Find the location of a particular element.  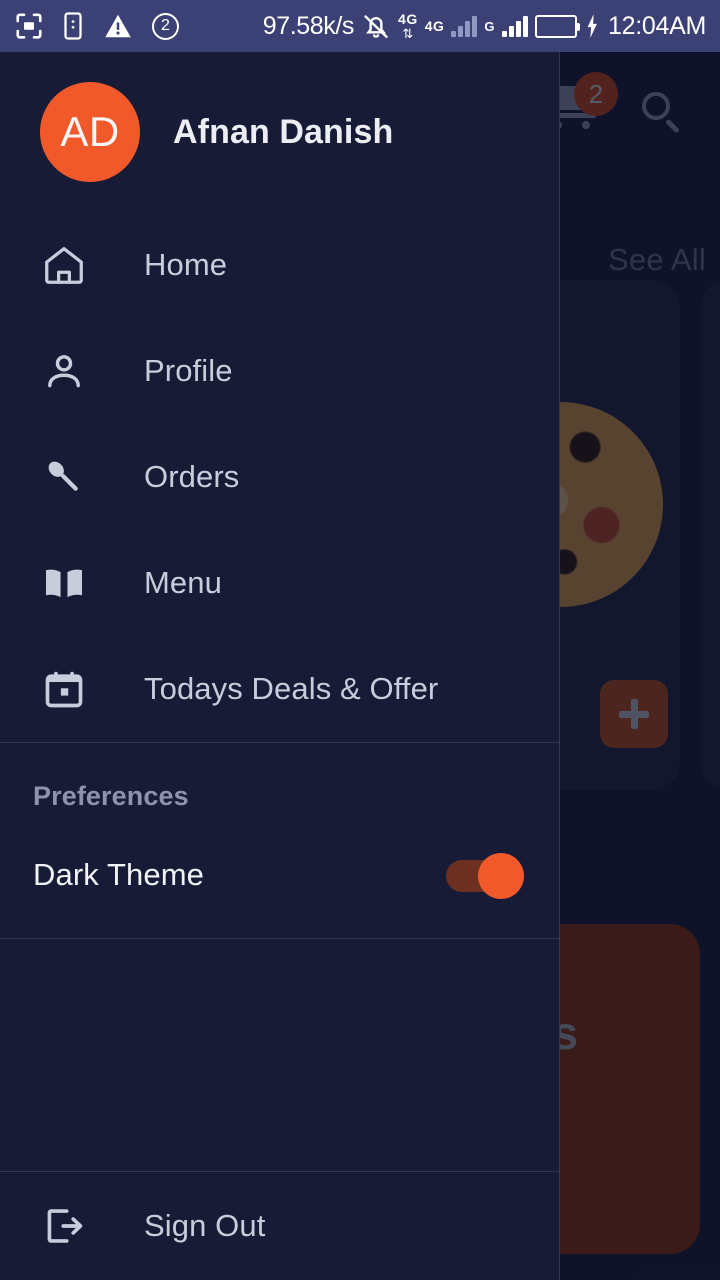

sidebar-item-label: Menu is located at coordinates (183, 582).